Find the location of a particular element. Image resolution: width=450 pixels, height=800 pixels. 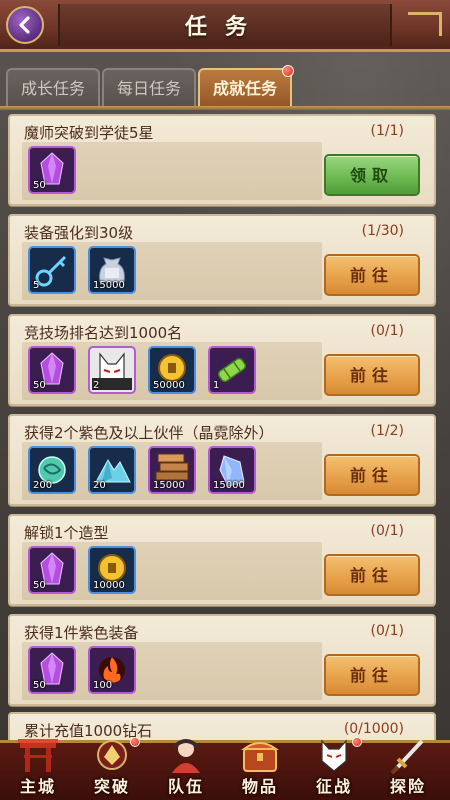

task-card: 获得1件紫色装备 (0/1) 50 100 前往 is located at coordinates (222, 660).